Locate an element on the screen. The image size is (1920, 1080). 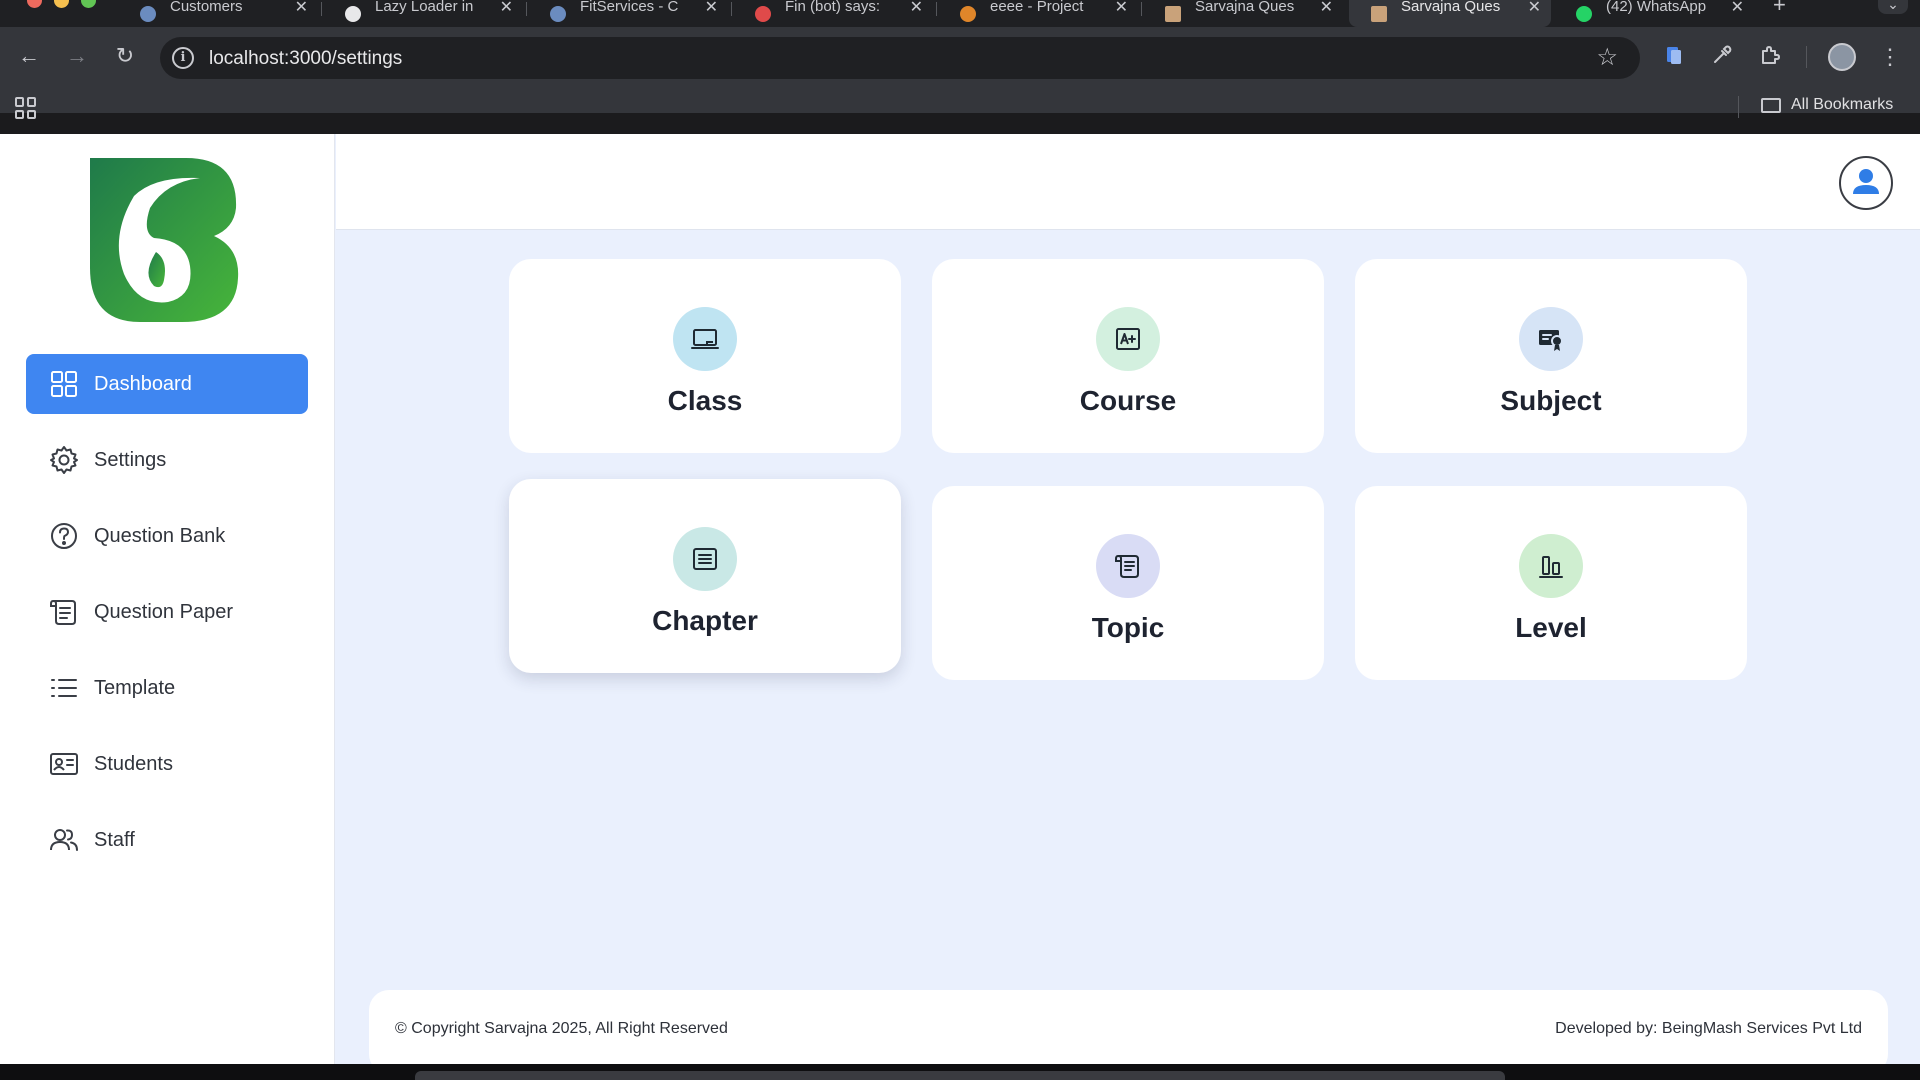
browser-tab: Customers ✕ is located at coordinates (218, 13).